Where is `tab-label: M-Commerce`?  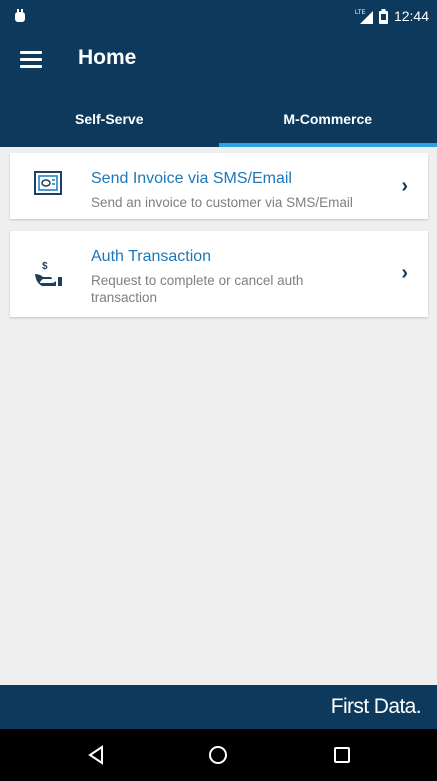 tab-label: M-Commerce is located at coordinates (328, 118).